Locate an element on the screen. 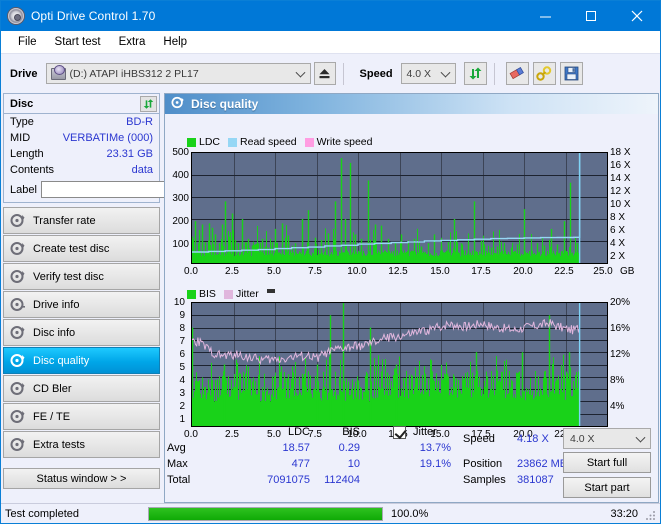  sidebar-item-verify-test-disc: Verify test disc is located at coordinates (81, 276).